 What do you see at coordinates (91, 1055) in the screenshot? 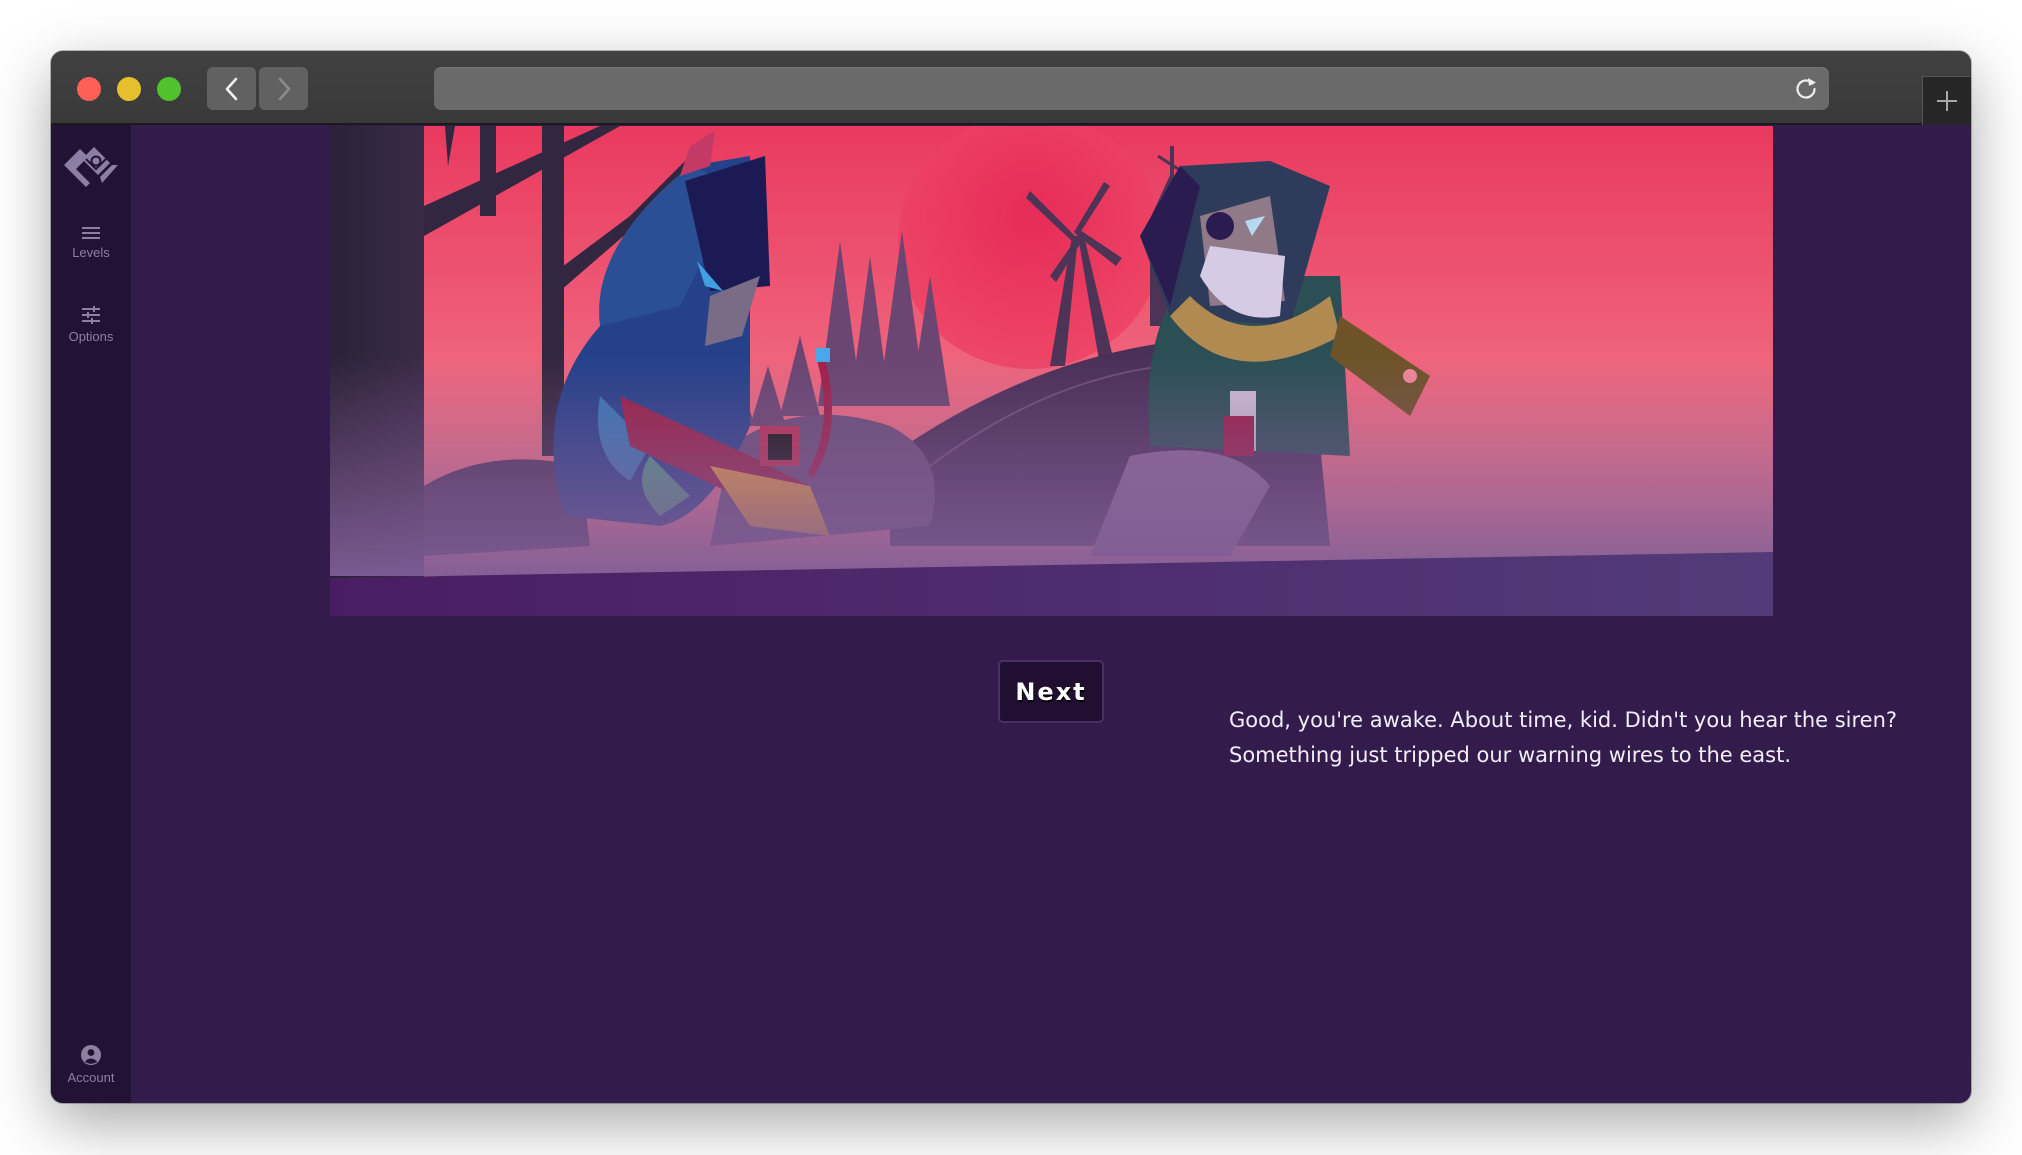
I see `user-circle-icon` at bounding box center [91, 1055].